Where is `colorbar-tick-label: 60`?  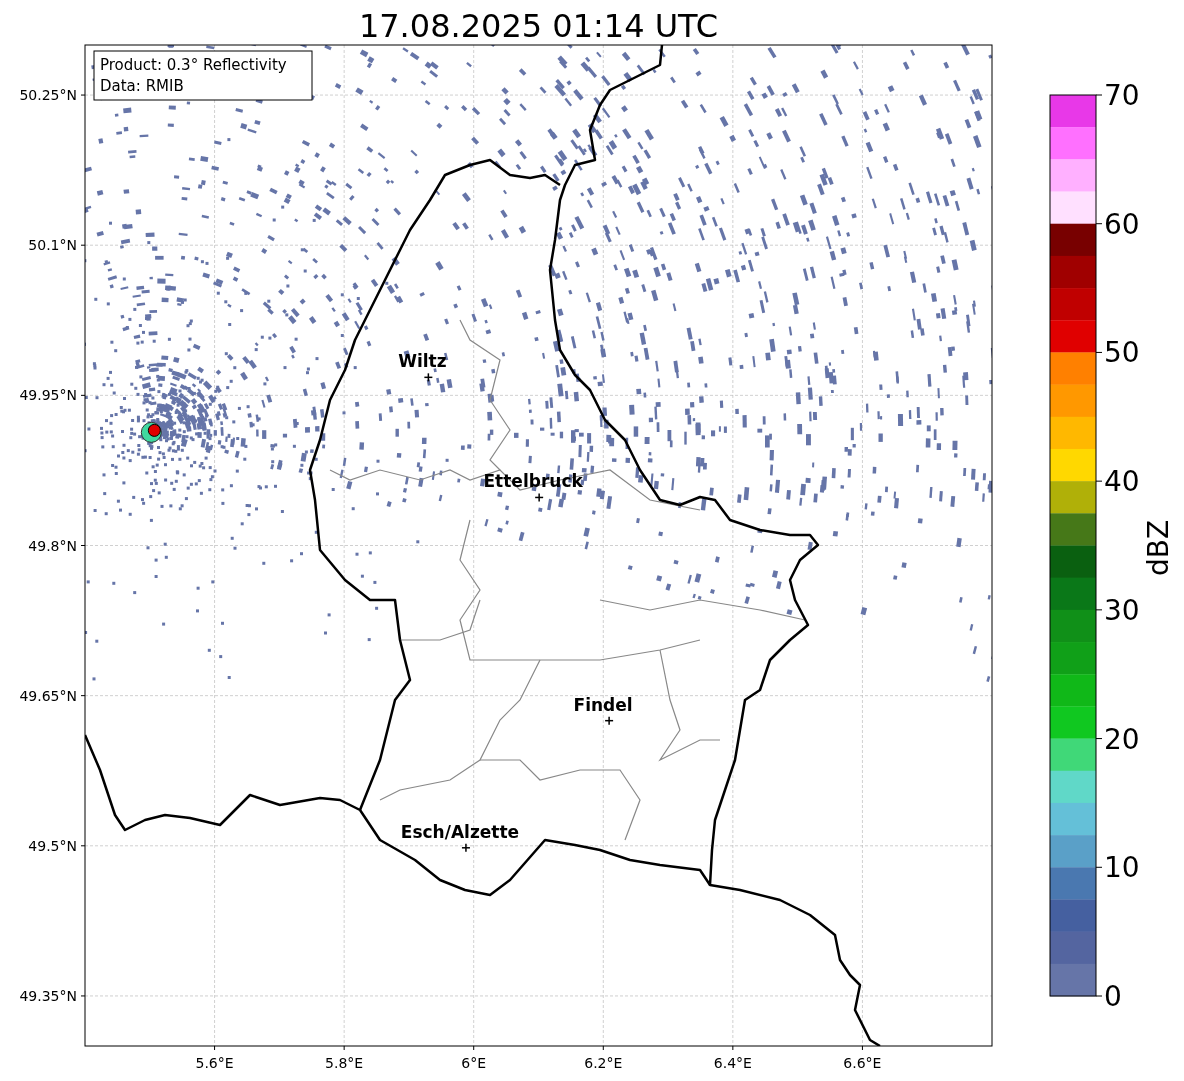 colorbar-tick-label: 60 is located at coordinates (1122, 224).